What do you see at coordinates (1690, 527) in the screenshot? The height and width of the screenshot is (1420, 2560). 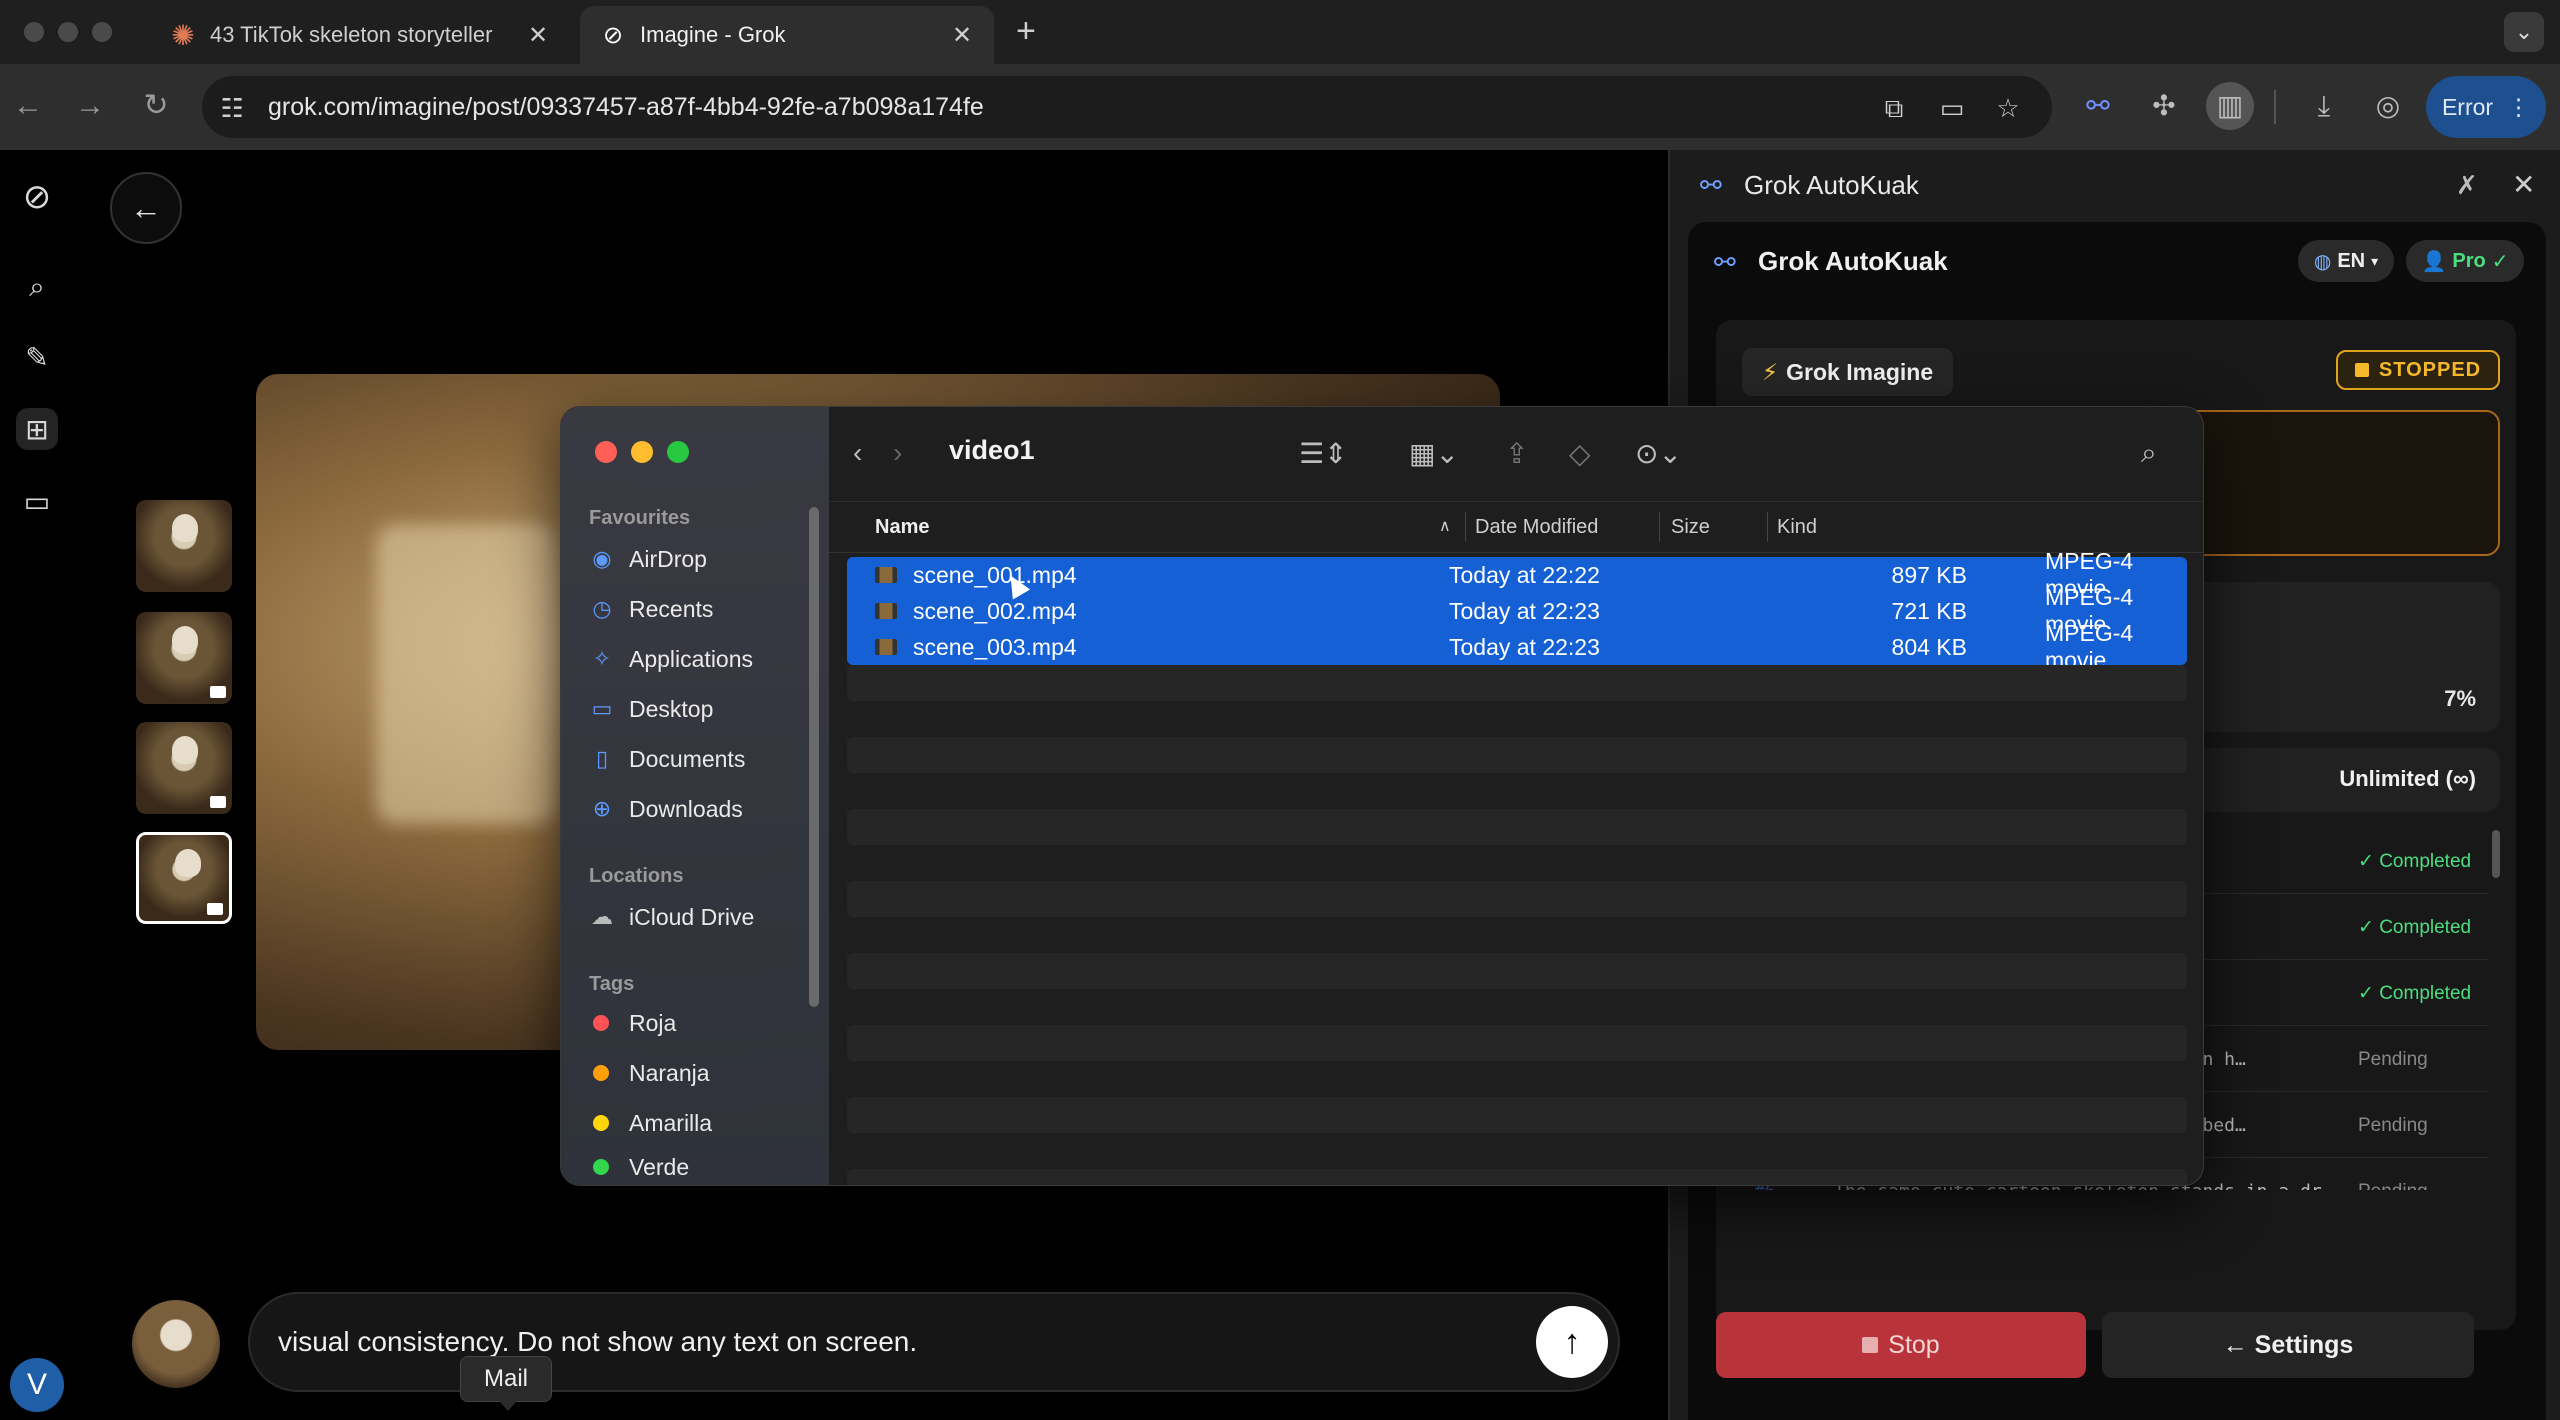 I see `column-size: Size` at bounding box center [1690, 527].